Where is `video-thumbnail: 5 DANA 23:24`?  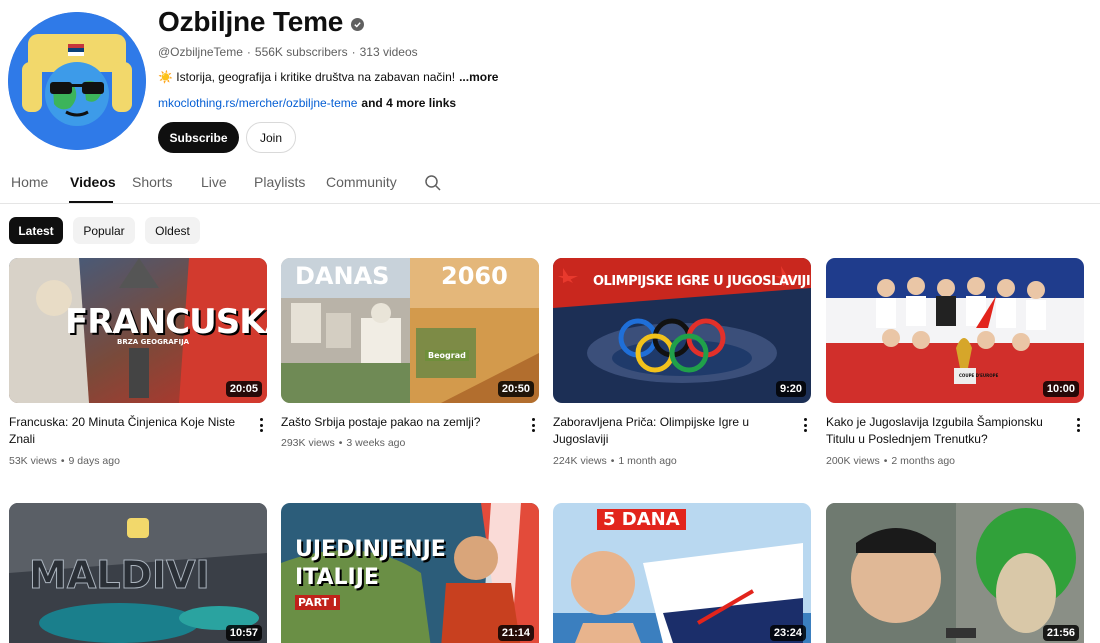
video-thumbnail: 5 DANA 23:24 is located at coordinates (682, 573).